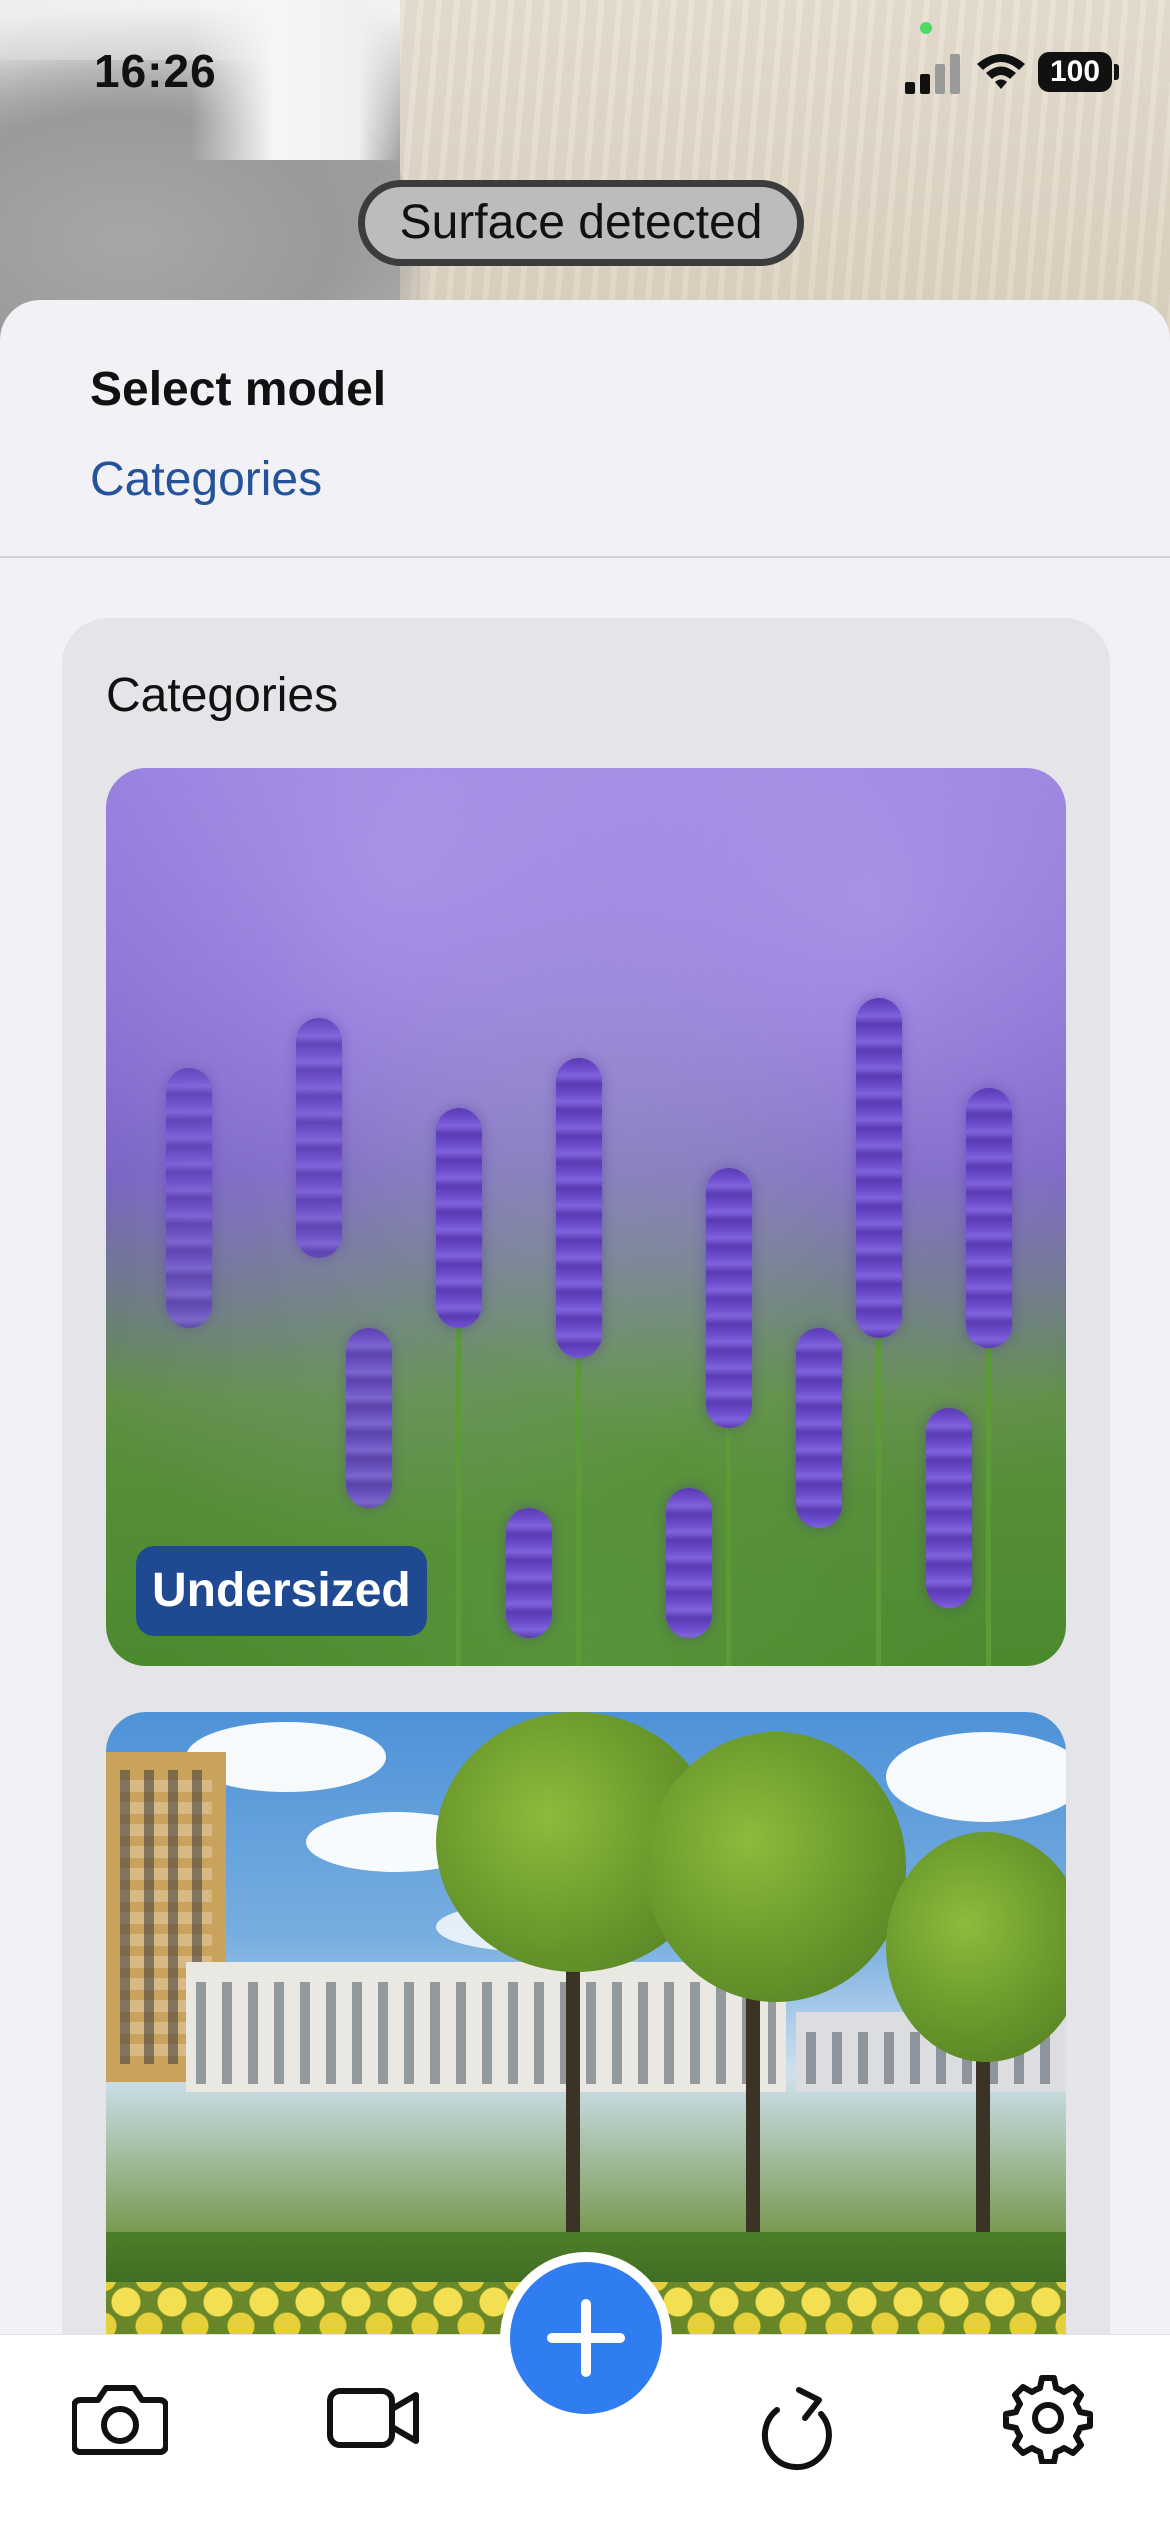 The height and width of the screenshot is (2533, 1170). I want to click on size-badge: Undersized, so click(281, 1591).